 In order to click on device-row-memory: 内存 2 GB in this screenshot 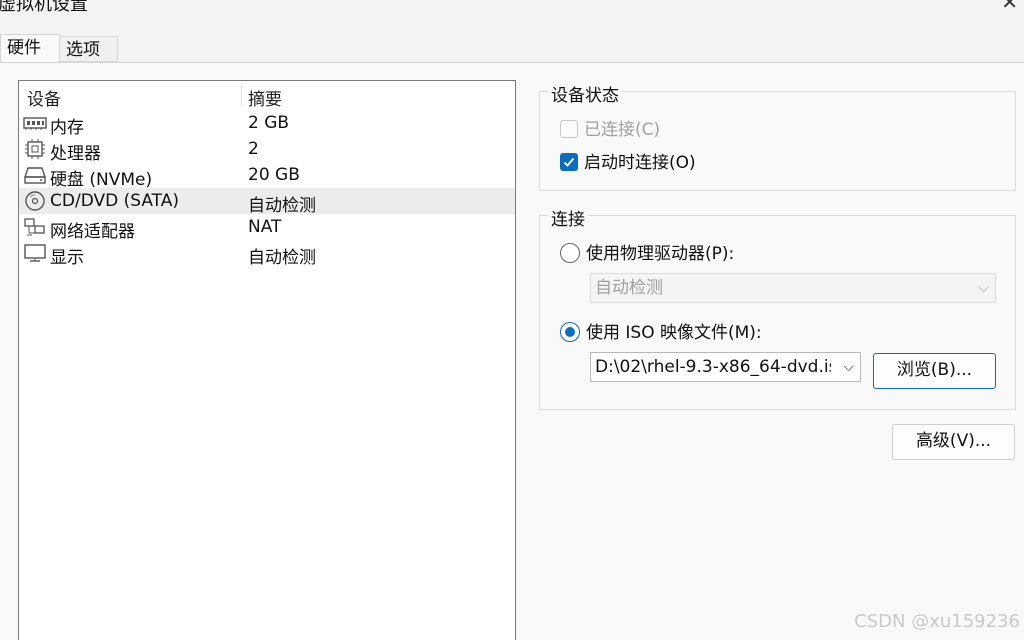, I will do `click(267, 124)`.